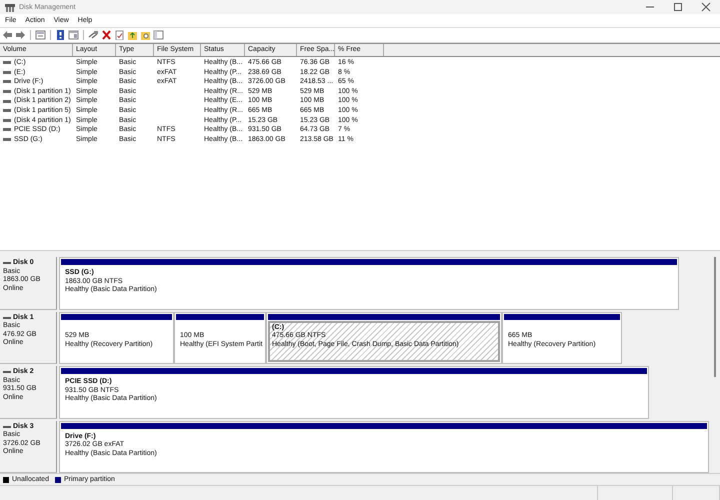 This screenshot has width=720, height=500. I want to click on checklist-icon, so click(119, 35).